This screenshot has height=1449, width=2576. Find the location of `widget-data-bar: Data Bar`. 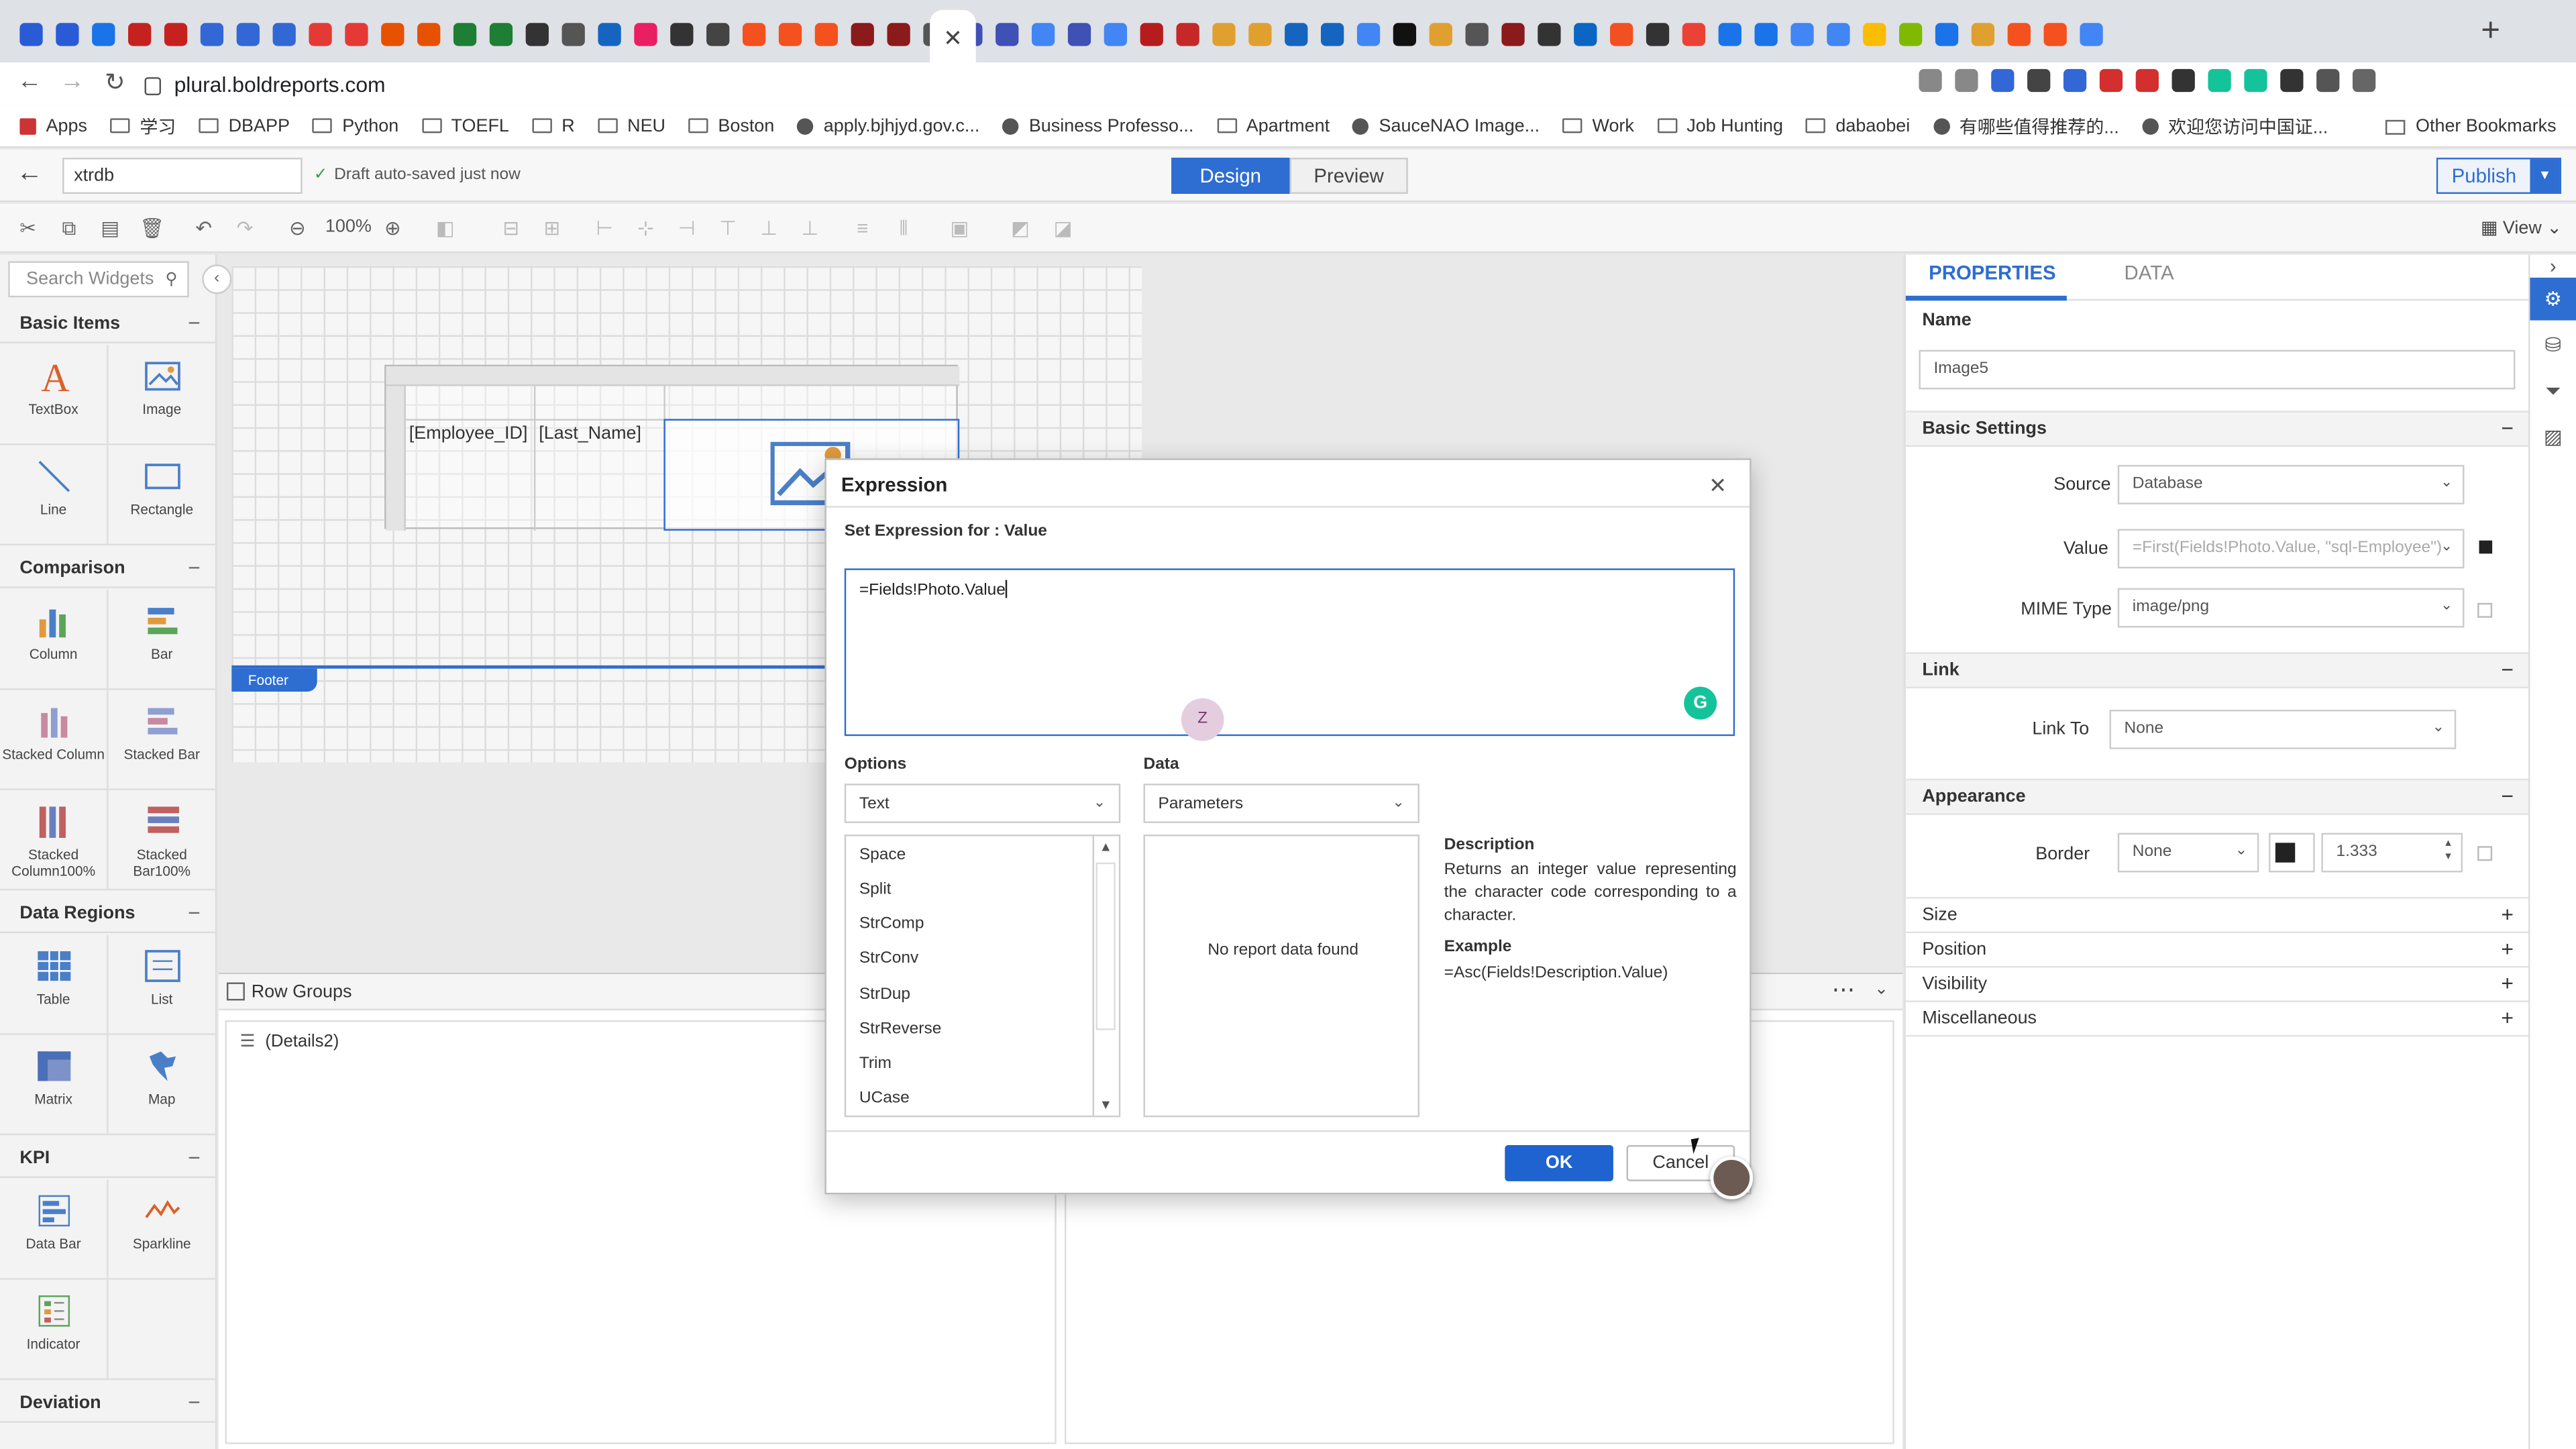

widget-data-bar: Data Bar is located at coordinates (54, 1229).